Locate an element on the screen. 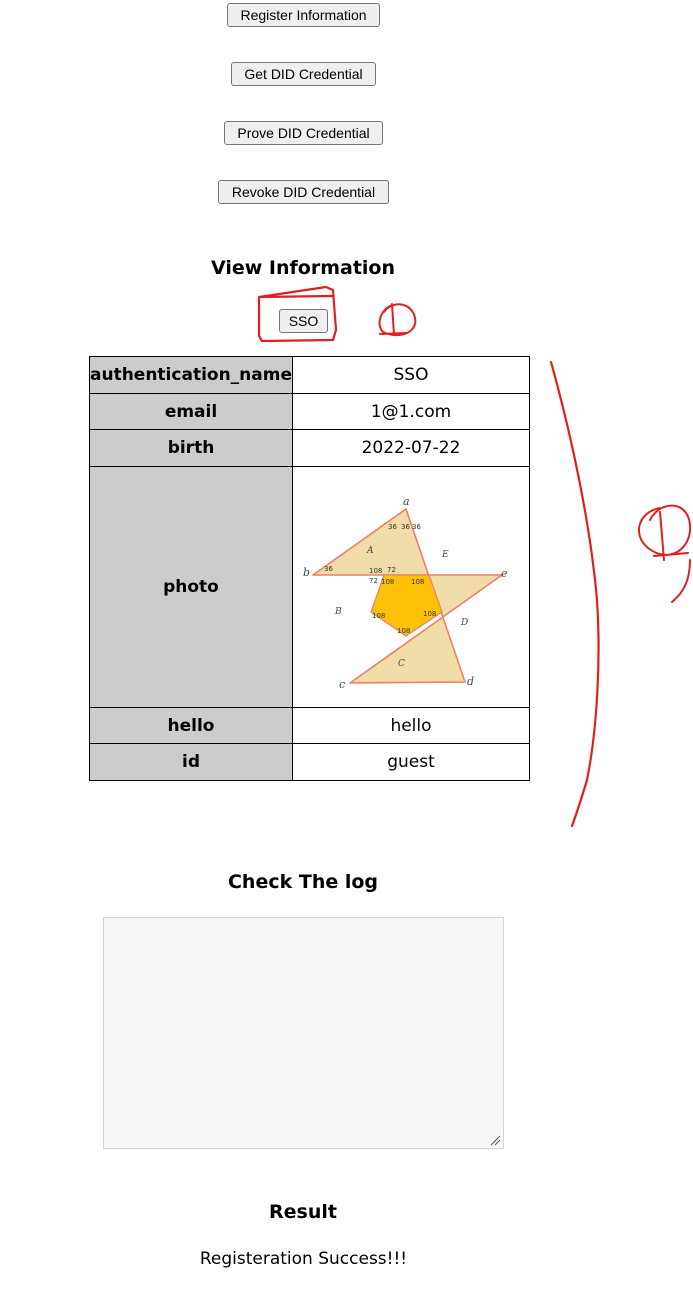 The width and height of the screenshot is (693, 1301). row-key: photo is located at coordinates (191, 587).